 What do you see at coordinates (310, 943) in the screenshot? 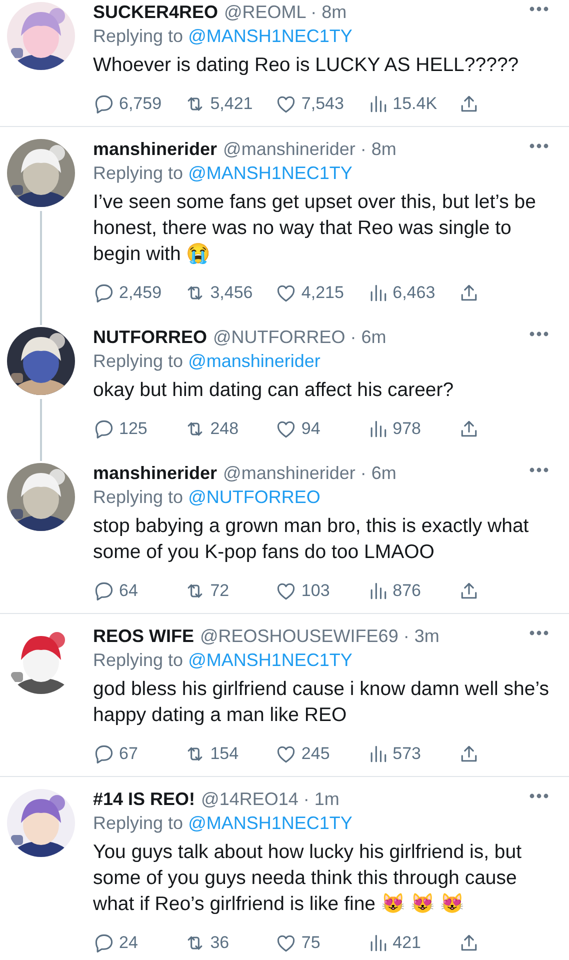
I see `like-count: 75` at bounding box center [310, 943].